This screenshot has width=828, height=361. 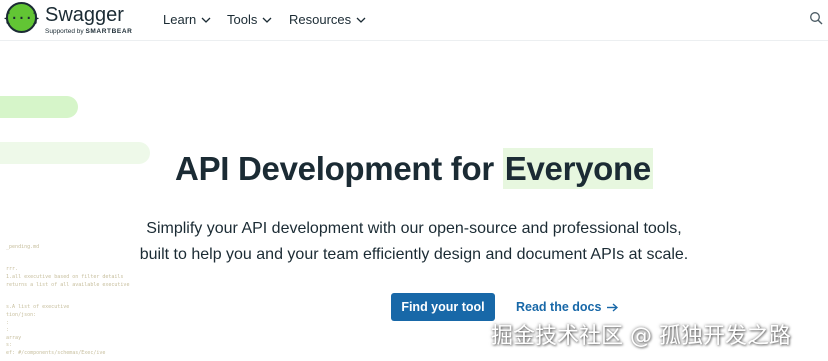 What do you see at coordinates (109, 31) in the screenshot?
I see `smartbear-label: SMARTBEAR` at bounding box center [109, 31].